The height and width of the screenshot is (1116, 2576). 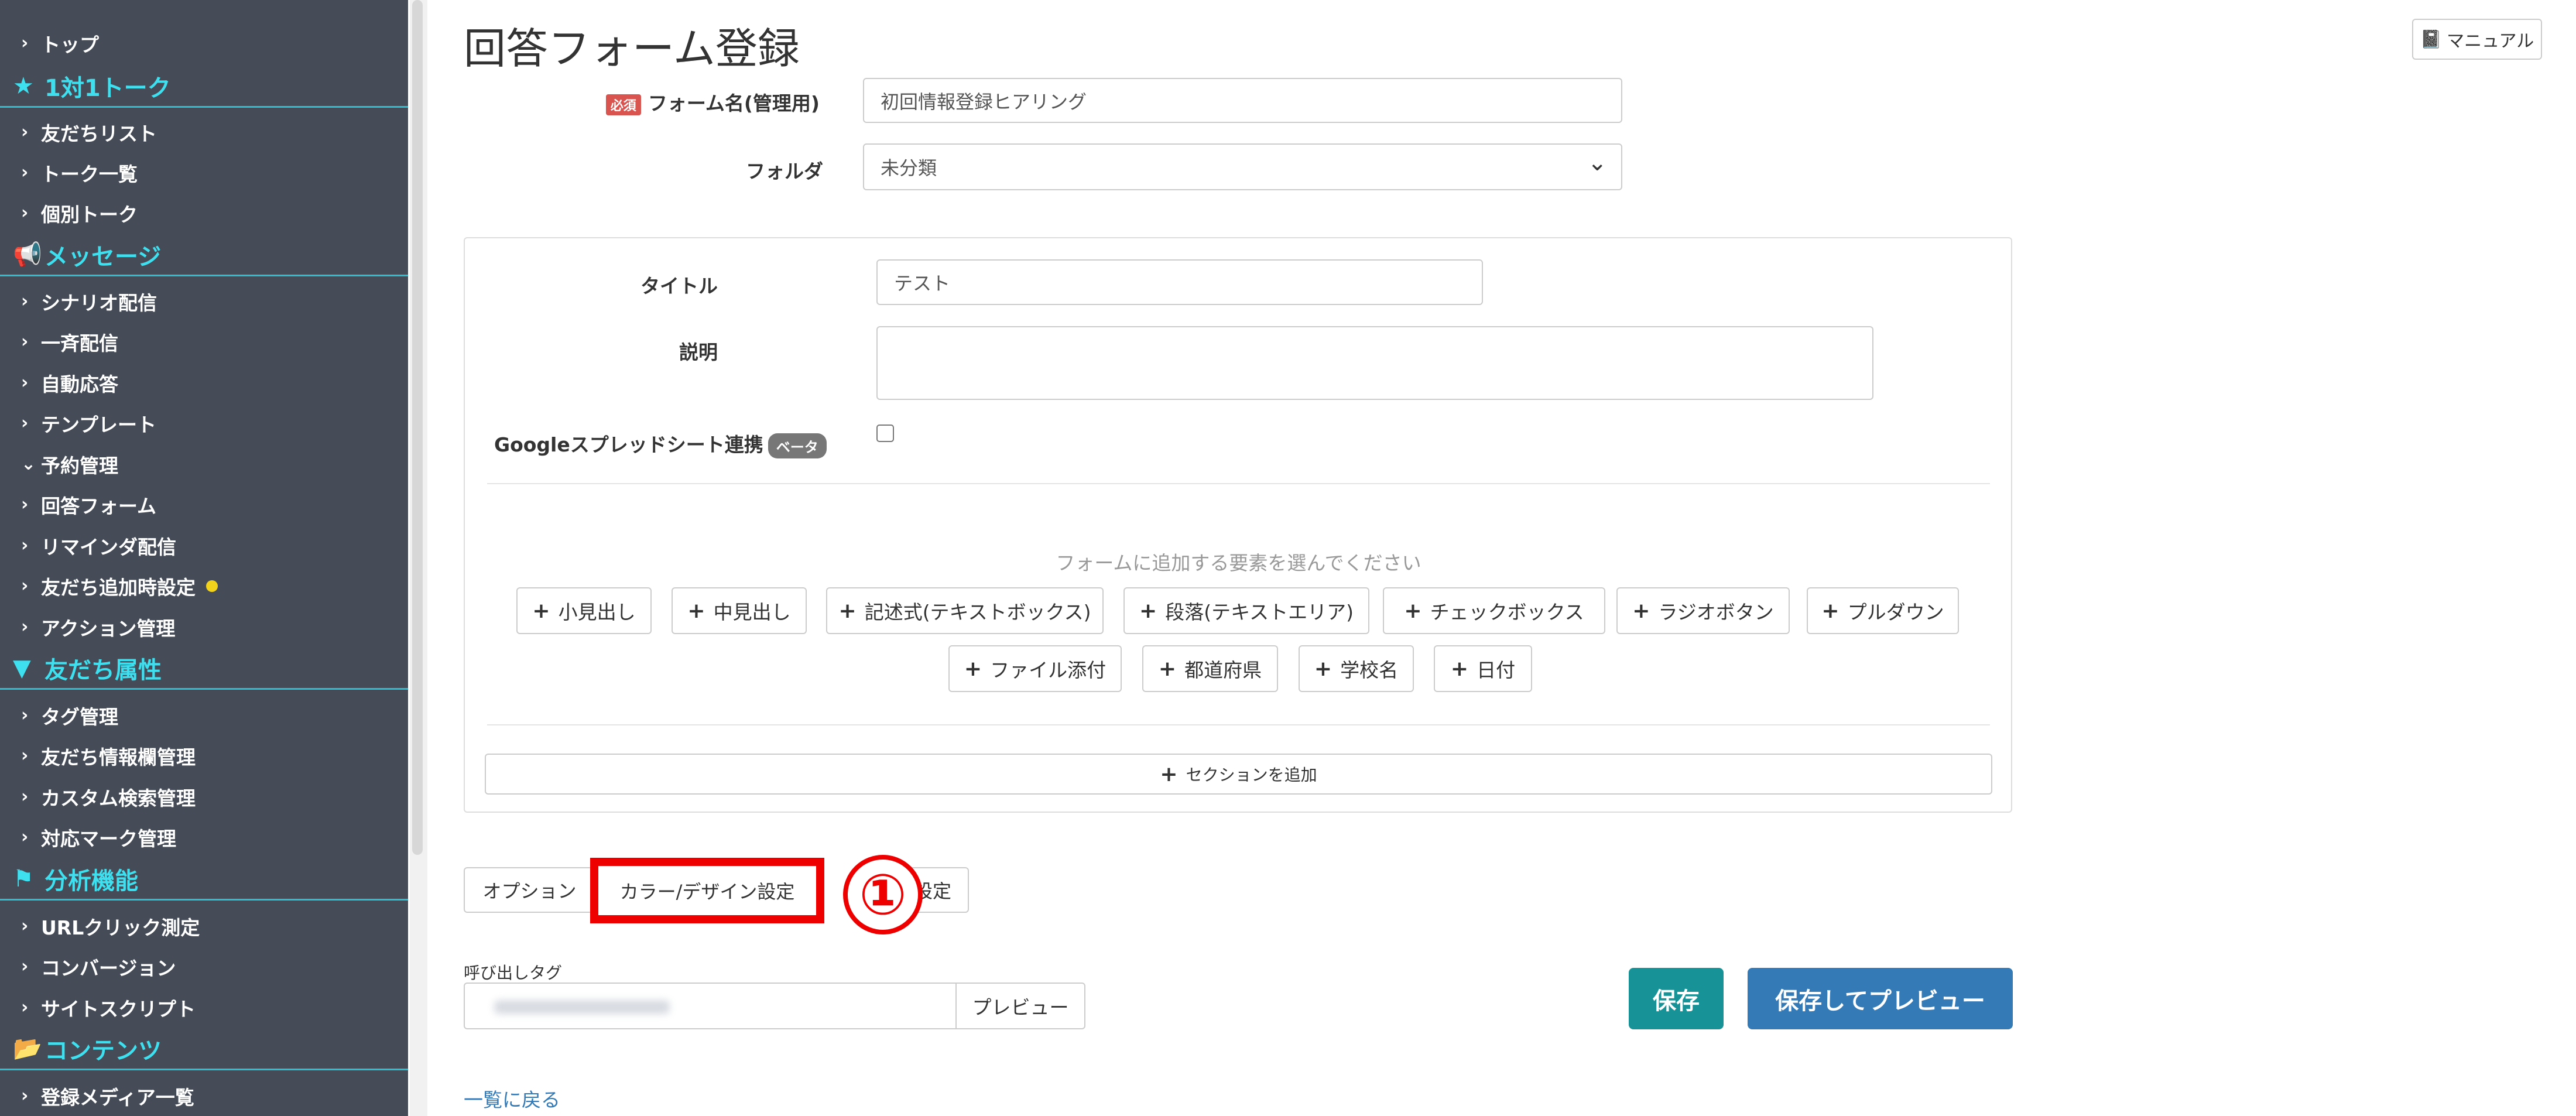 What do you see at coordinates (784, 171) in the screenshot?
I see `folder-label: フォルダ` at bounding box center [784, 171].